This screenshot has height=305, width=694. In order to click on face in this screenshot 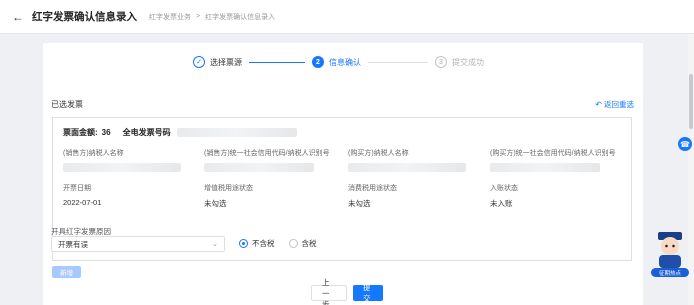, I will do `click(670, 246)`.